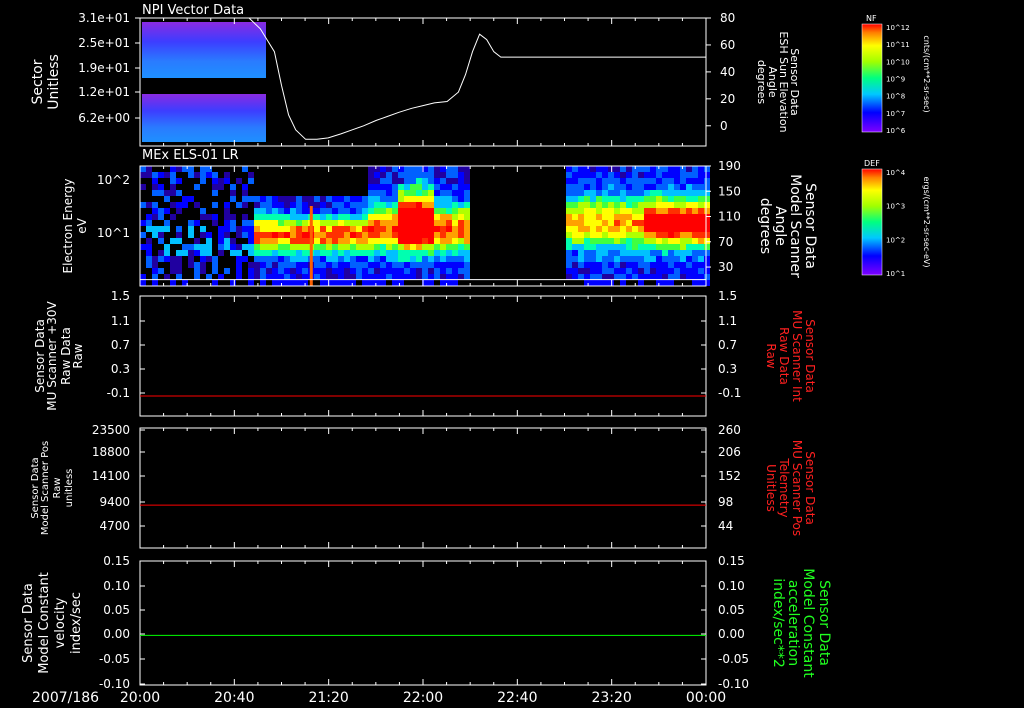 The height and width of the screenshot is (708, 1024). What do you see at coordinates (54, 82) in the screenshot?
I see `left-axis-title-1: Unitless` at bounding box center [54, 82].